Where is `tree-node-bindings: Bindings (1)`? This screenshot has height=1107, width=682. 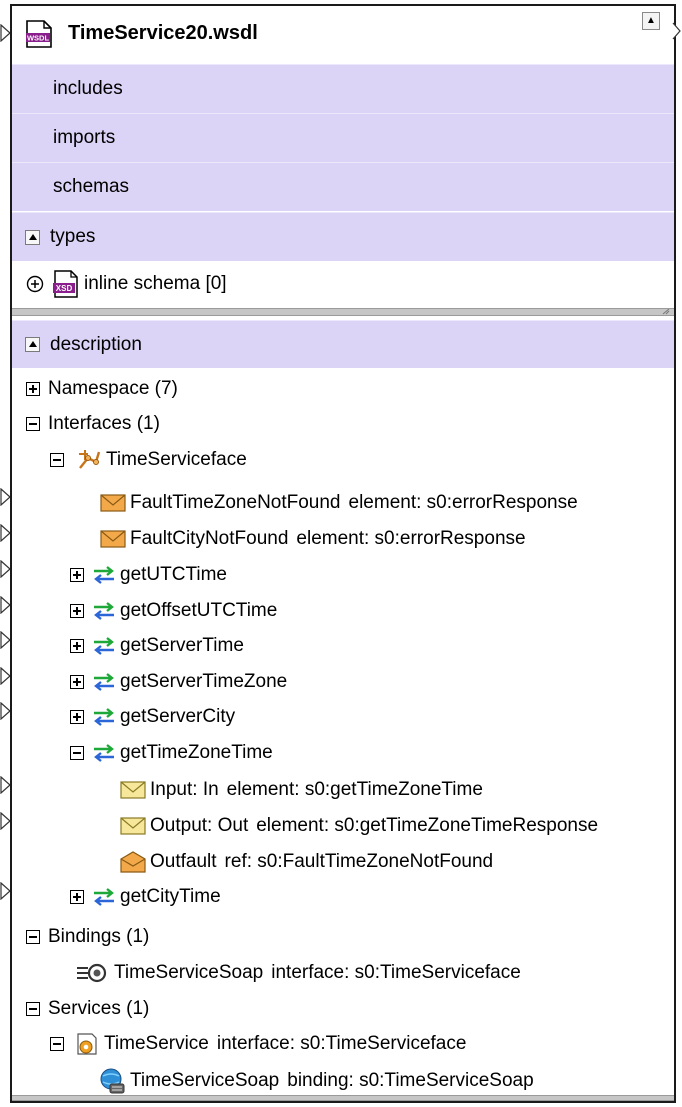 tree-node-bindings: Bindings (1) is located at coordinates (87, 937).